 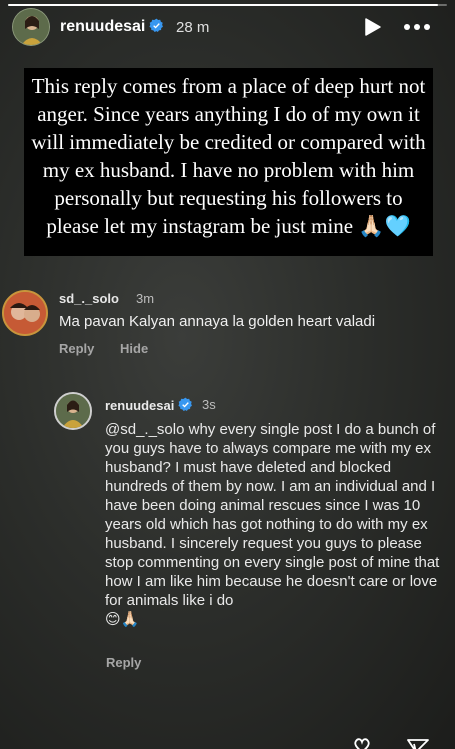 I want to click on reply-reply-button: Reply, so click(x=123, y=662).